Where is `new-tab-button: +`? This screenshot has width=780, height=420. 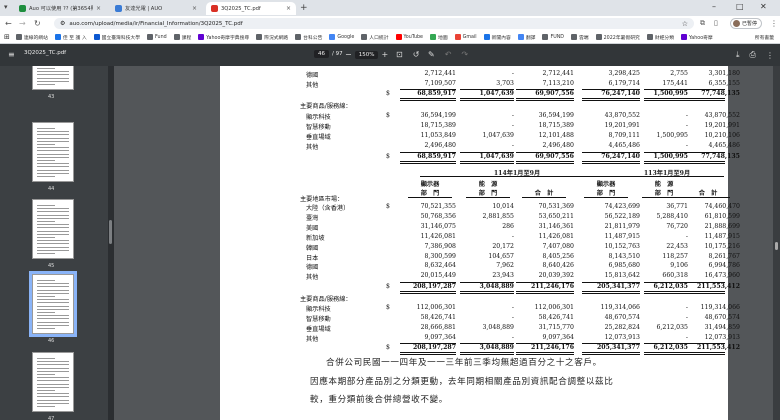 new-tab-button: + is located at coordinates (304, 8).